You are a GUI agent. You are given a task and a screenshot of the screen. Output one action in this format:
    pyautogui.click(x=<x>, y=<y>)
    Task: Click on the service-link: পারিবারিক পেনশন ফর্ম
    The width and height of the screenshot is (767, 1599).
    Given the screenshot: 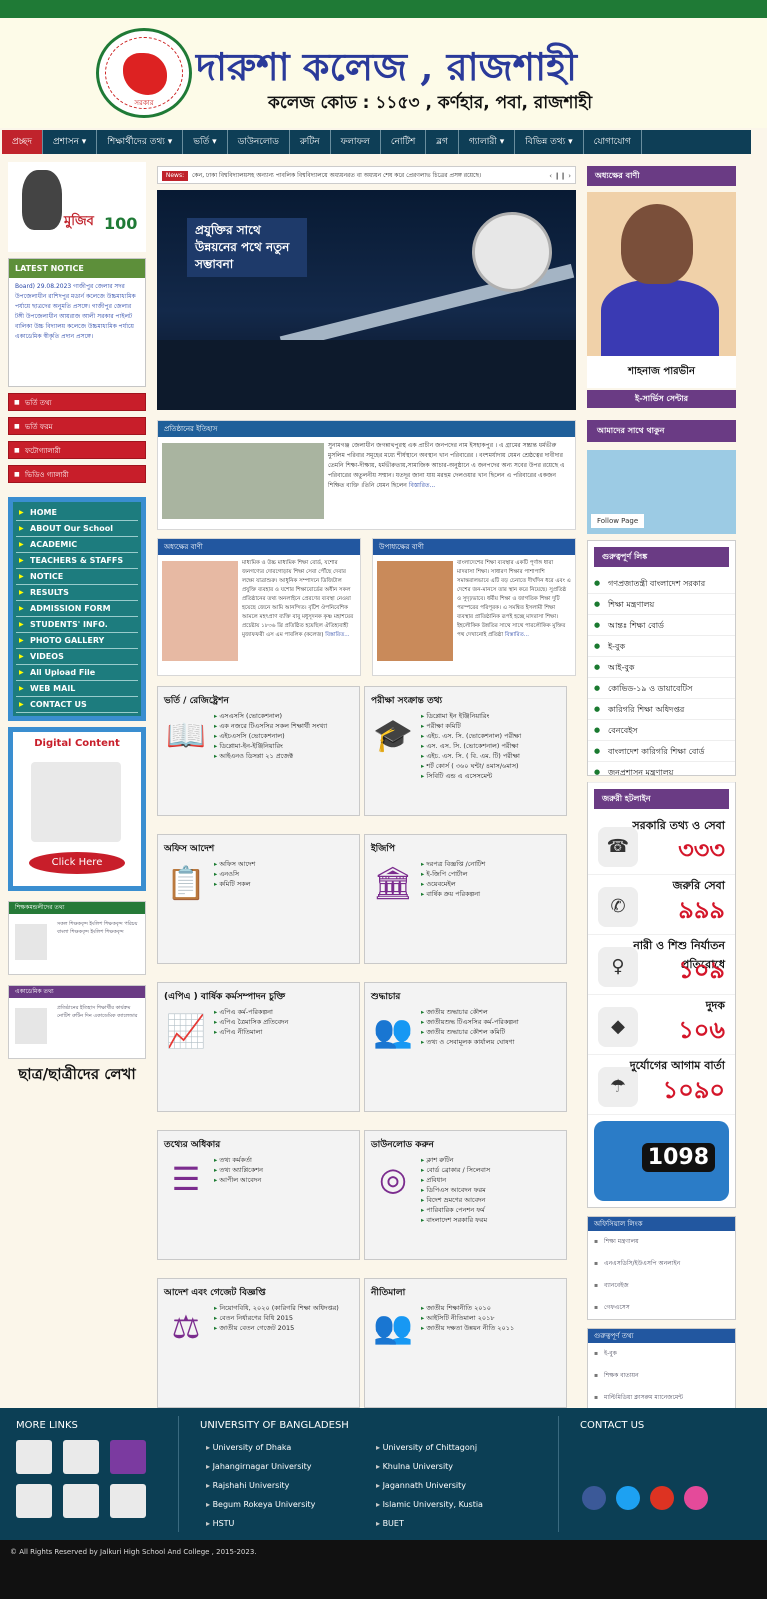 What is the action you would take?
    pyautogui.click(x=491, y=1210)
    